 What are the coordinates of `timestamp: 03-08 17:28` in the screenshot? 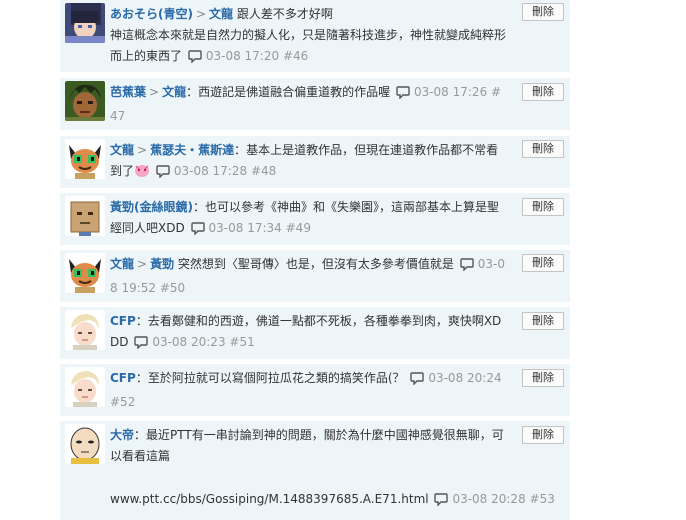 It's located at (210, 171).